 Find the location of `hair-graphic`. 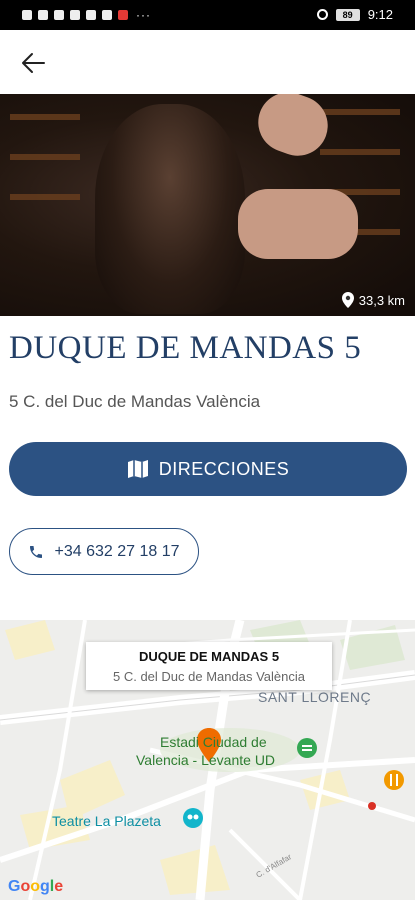

hair-graphic is located at coordinates (170, 209).